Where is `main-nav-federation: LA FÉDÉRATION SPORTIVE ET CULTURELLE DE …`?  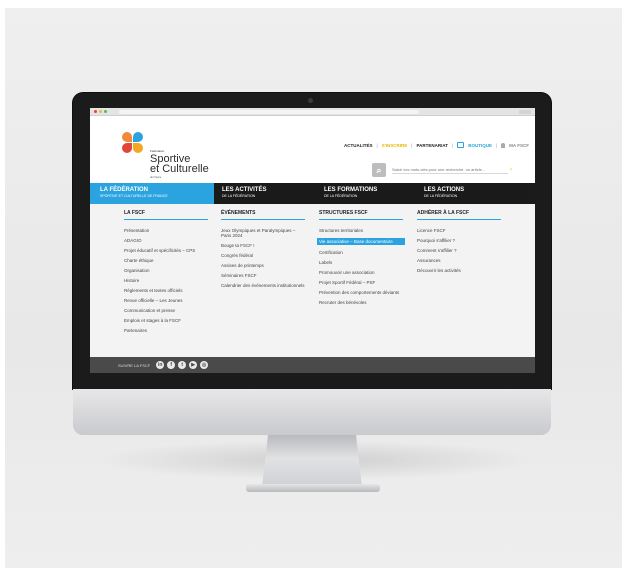
main-nav-federation: LA FÉDÉRATION SPORTIVE ET CULTURELLE DE … is located at coordinates (152, 193).